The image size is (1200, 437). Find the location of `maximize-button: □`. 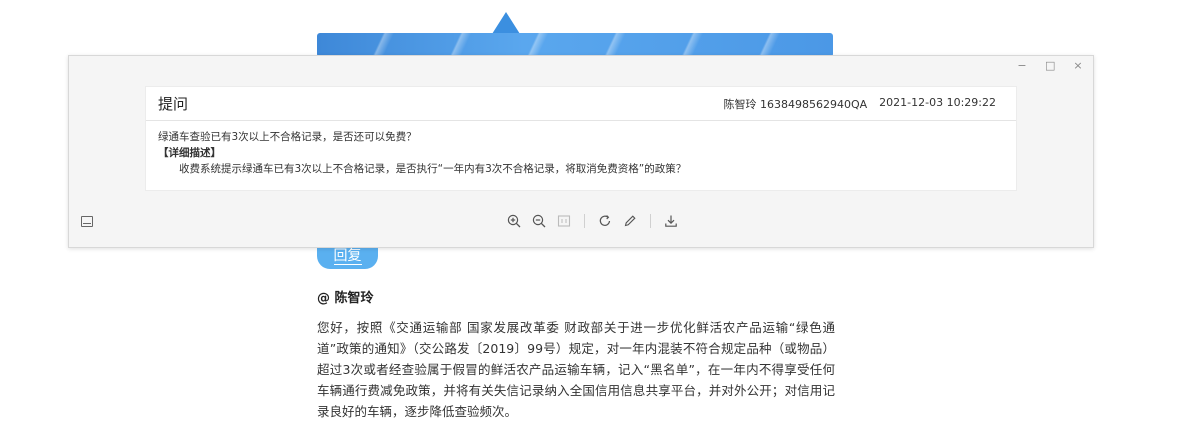

maximize-button: □ is located at coordinates (1050, 65).